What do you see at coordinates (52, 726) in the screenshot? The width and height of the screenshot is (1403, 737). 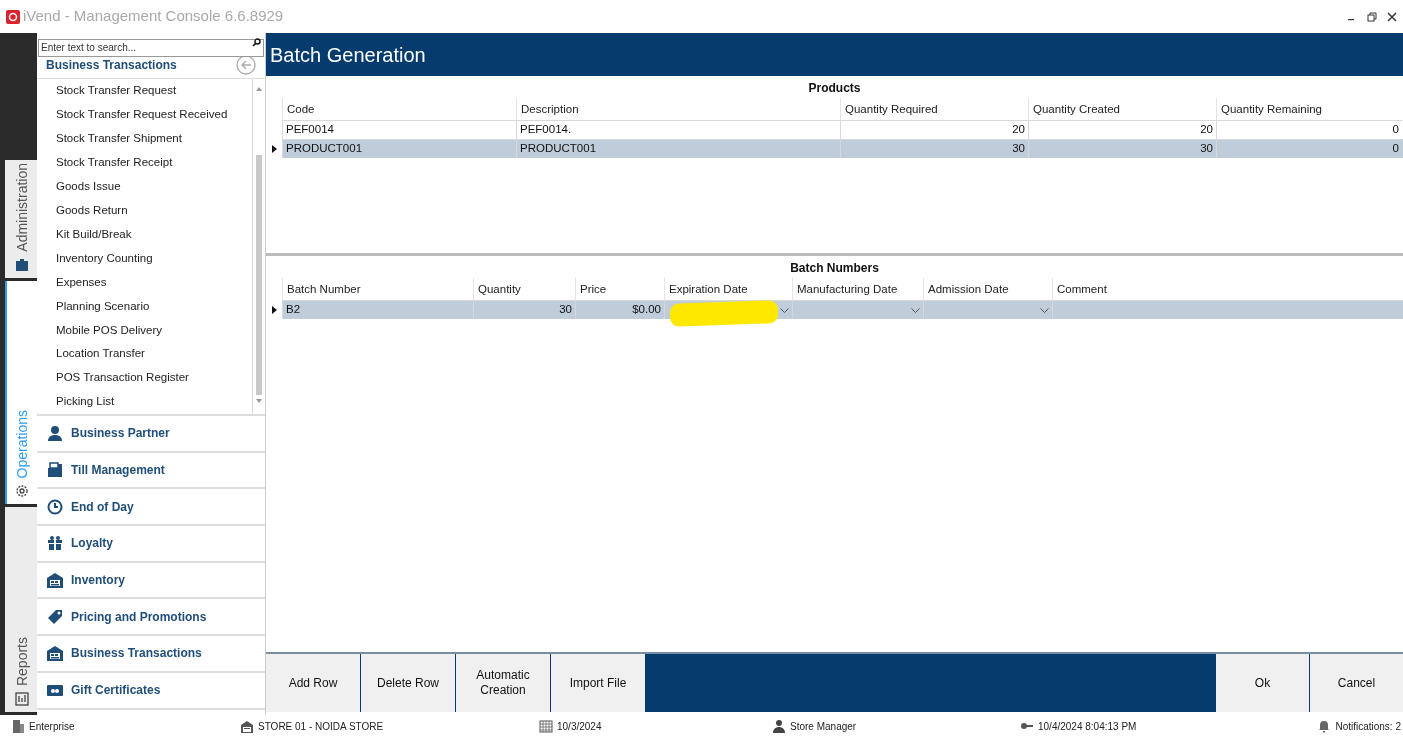 I see `status-text: Enterprise` at bounding box center [52, 726].